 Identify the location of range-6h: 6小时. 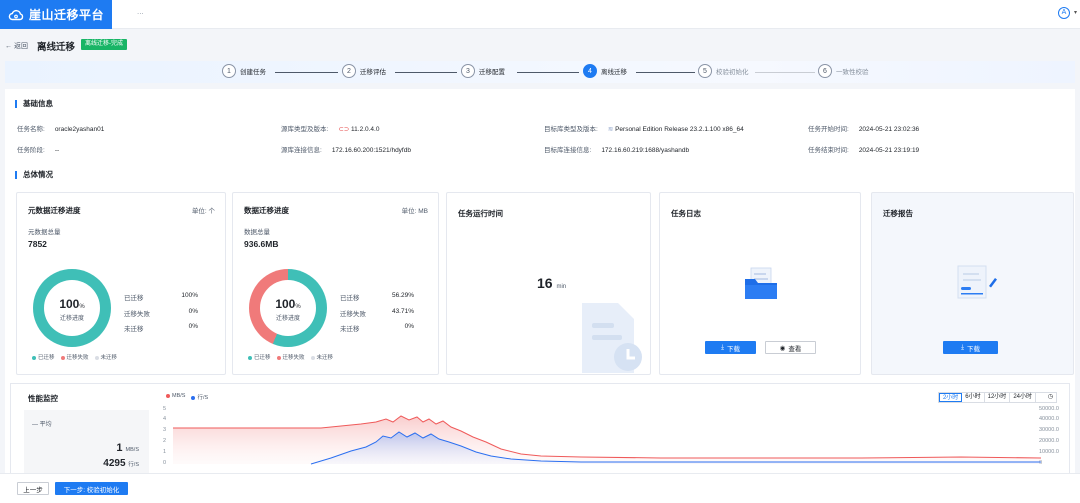
(973, 397).